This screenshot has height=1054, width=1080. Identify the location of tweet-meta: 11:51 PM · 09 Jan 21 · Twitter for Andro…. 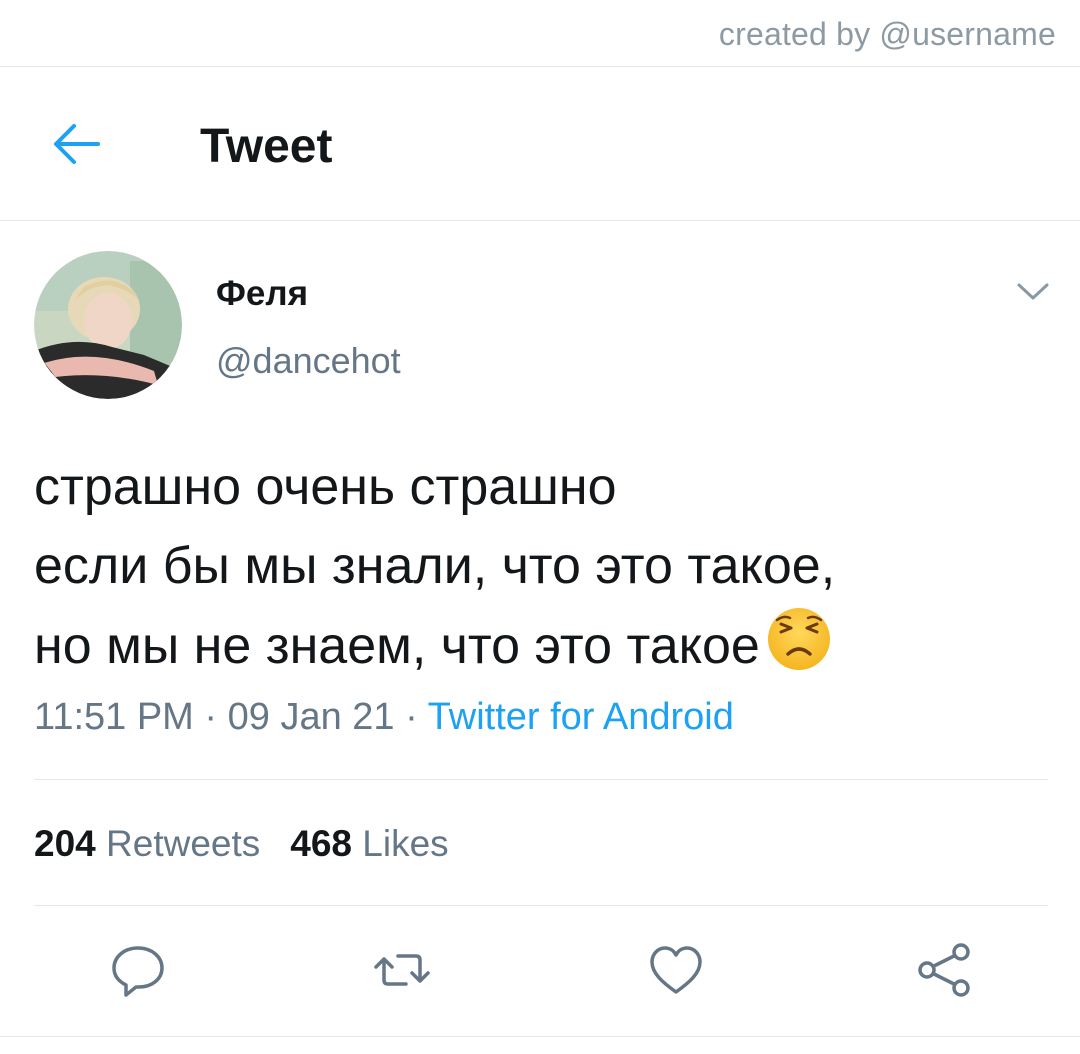
(384, 717).